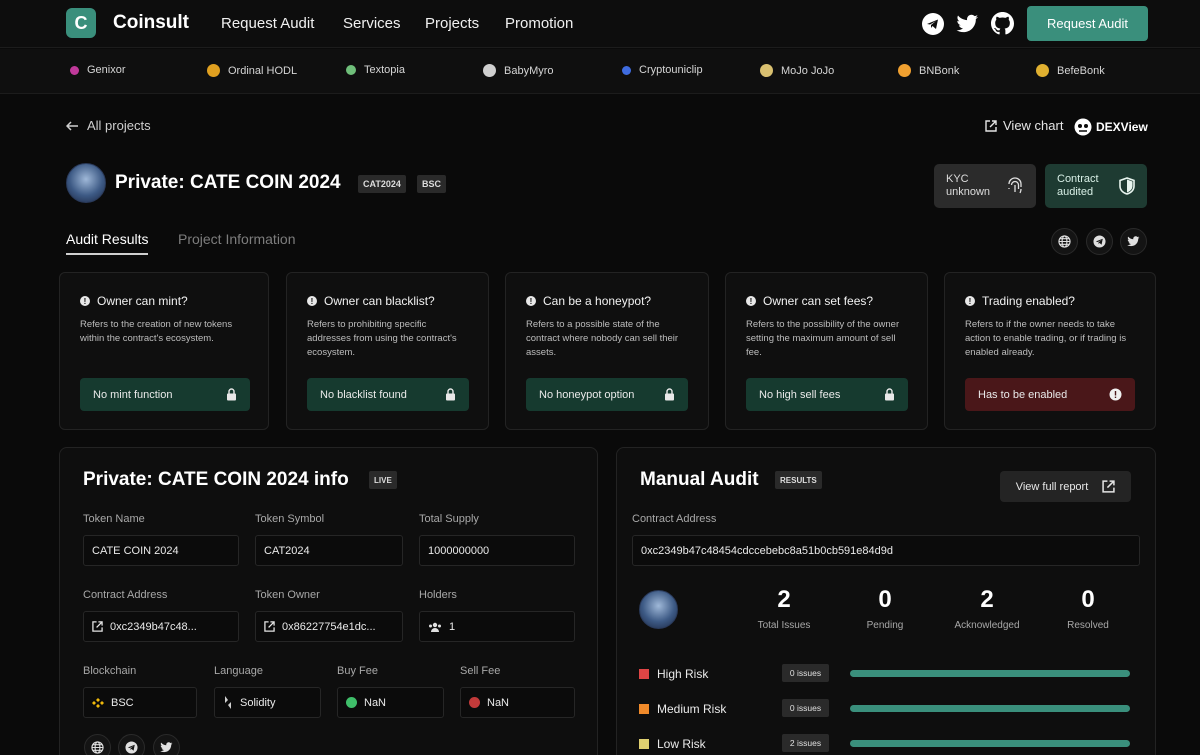 The image size is (1200, 755). What do you see at coordinates (151, 23) in the screenshot?
I see `brand-name: Coinsult` at bounding box center [151, 23].